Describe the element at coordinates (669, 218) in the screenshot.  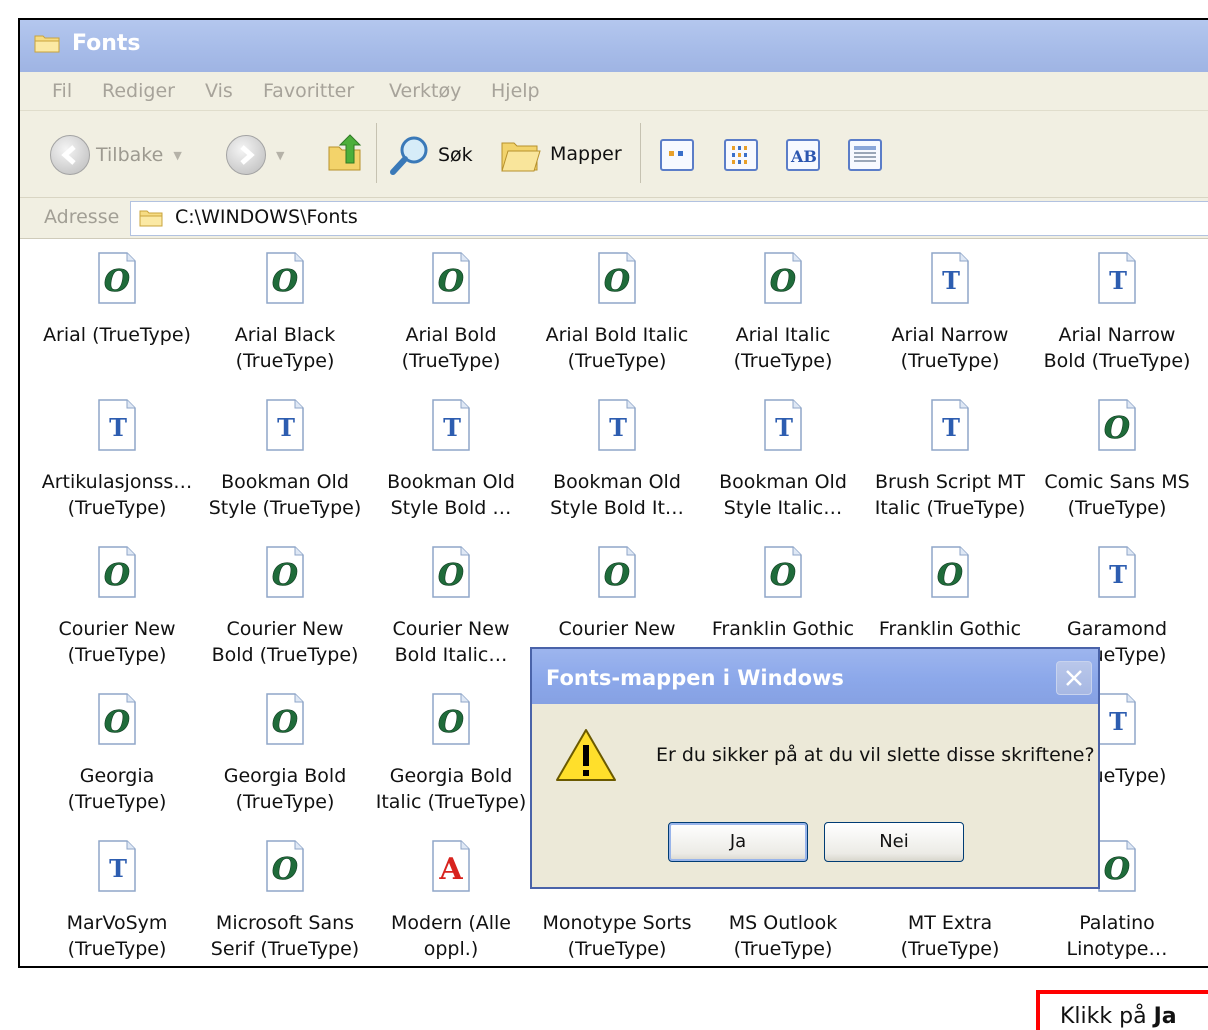
I see `address-field: C:\WINDOWS\Fonts` at that location.